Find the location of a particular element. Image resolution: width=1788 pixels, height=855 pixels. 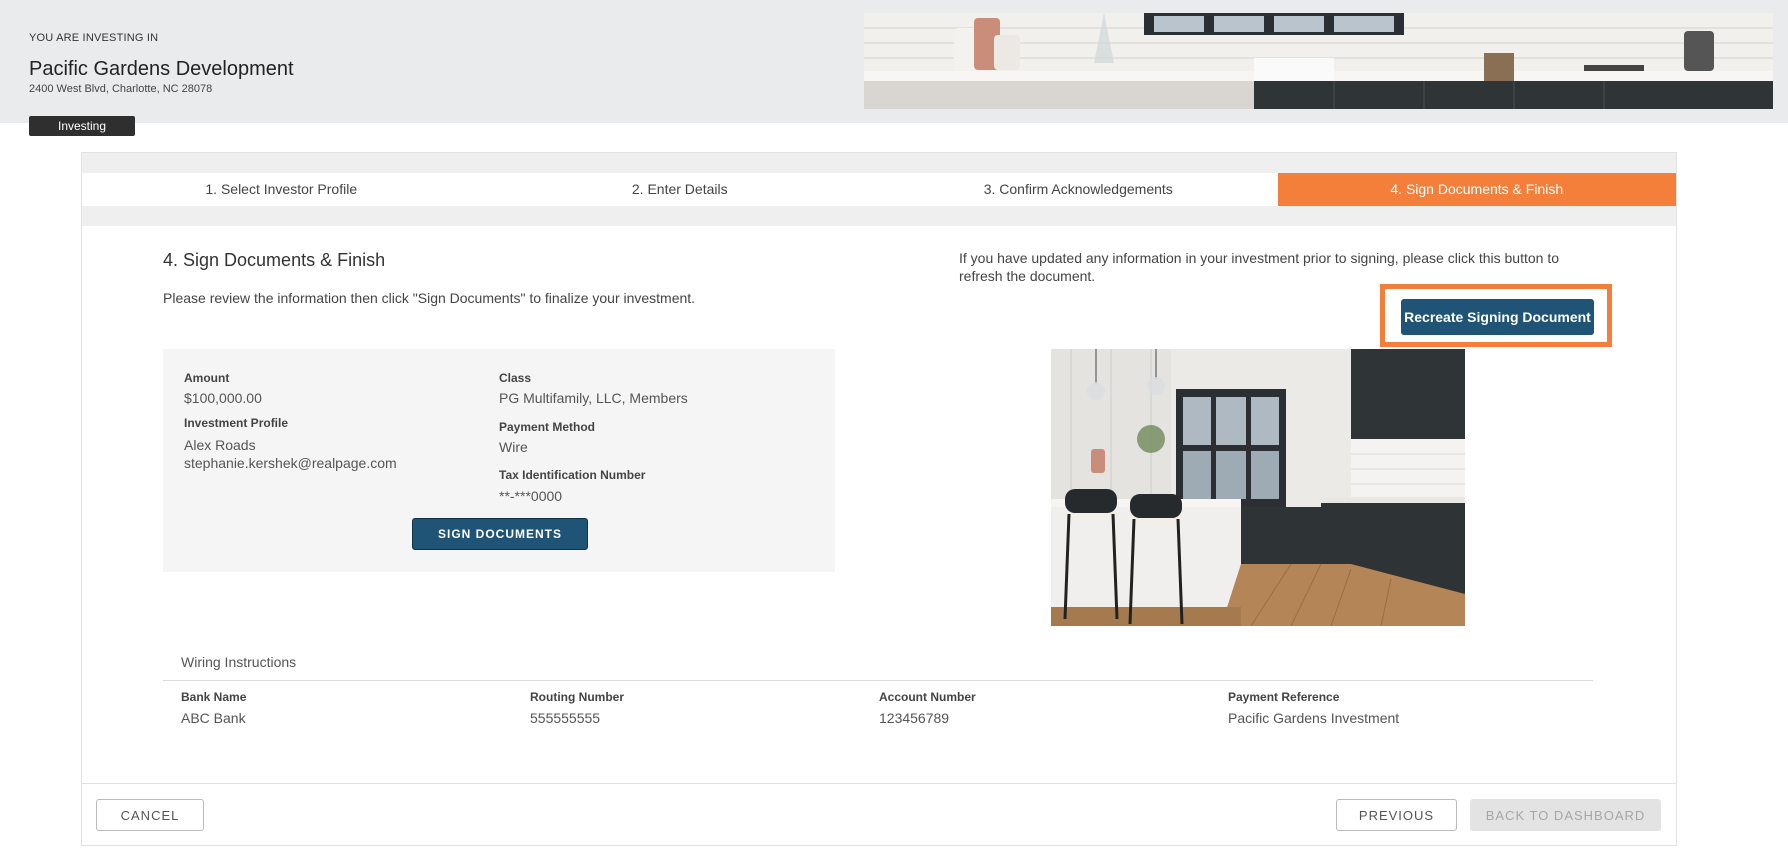

wiring-divider is located at coordinates (878, 680).